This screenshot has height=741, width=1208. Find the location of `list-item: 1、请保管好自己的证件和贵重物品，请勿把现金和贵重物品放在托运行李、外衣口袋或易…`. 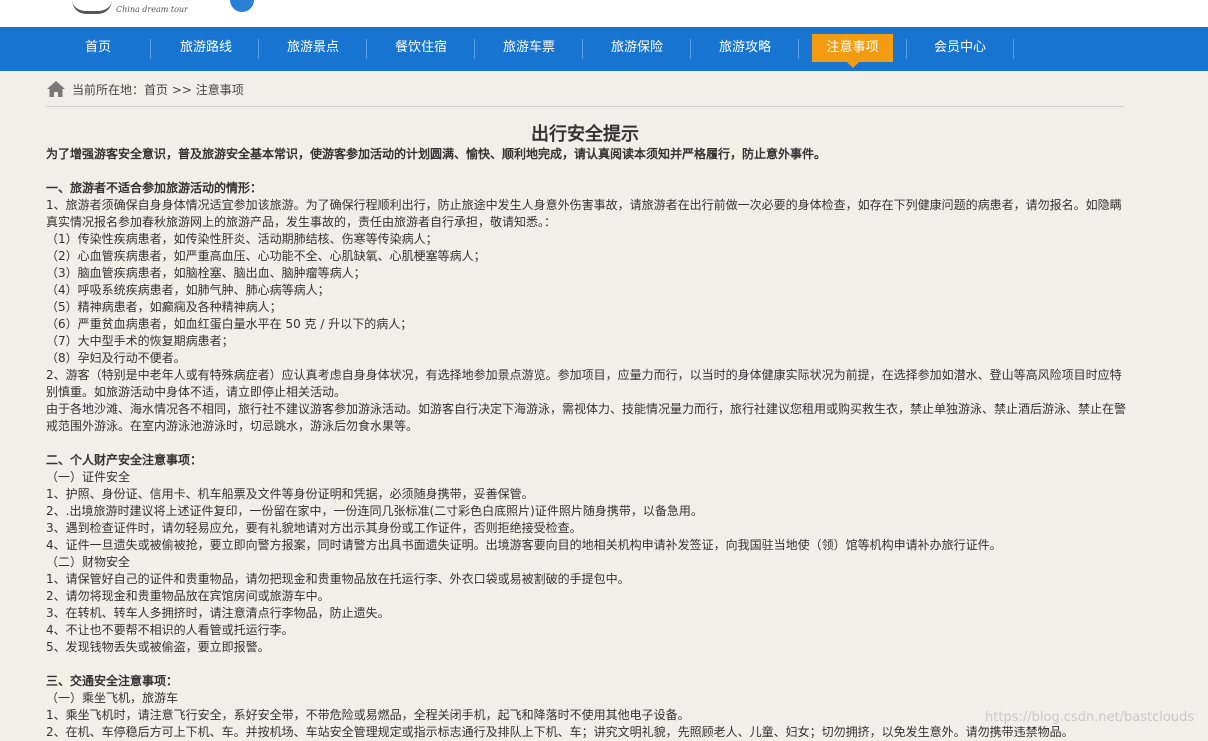

list-item: 1、请保管好自己的证件和贵重物品，请勿把现金和贵重物品放在托运行李、外衣口袋或易… is located at coordinates (338, 579).